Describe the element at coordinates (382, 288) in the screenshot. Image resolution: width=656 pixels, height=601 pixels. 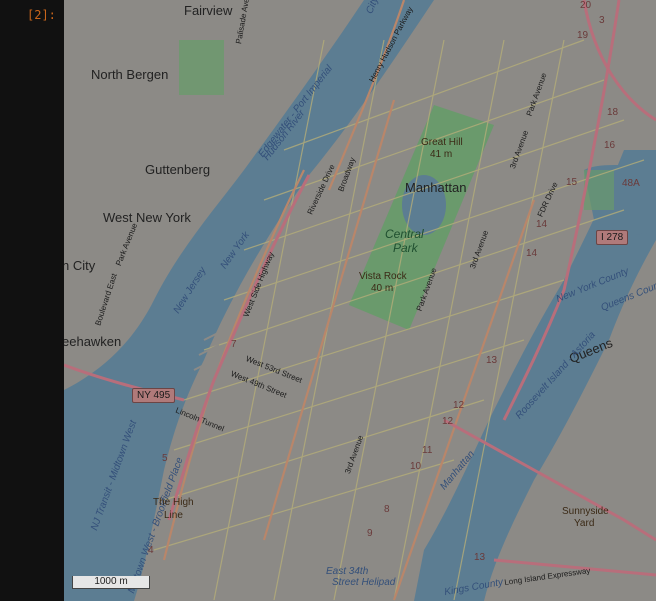
I see `label-vista-rock-elev: 40 m` at that location.